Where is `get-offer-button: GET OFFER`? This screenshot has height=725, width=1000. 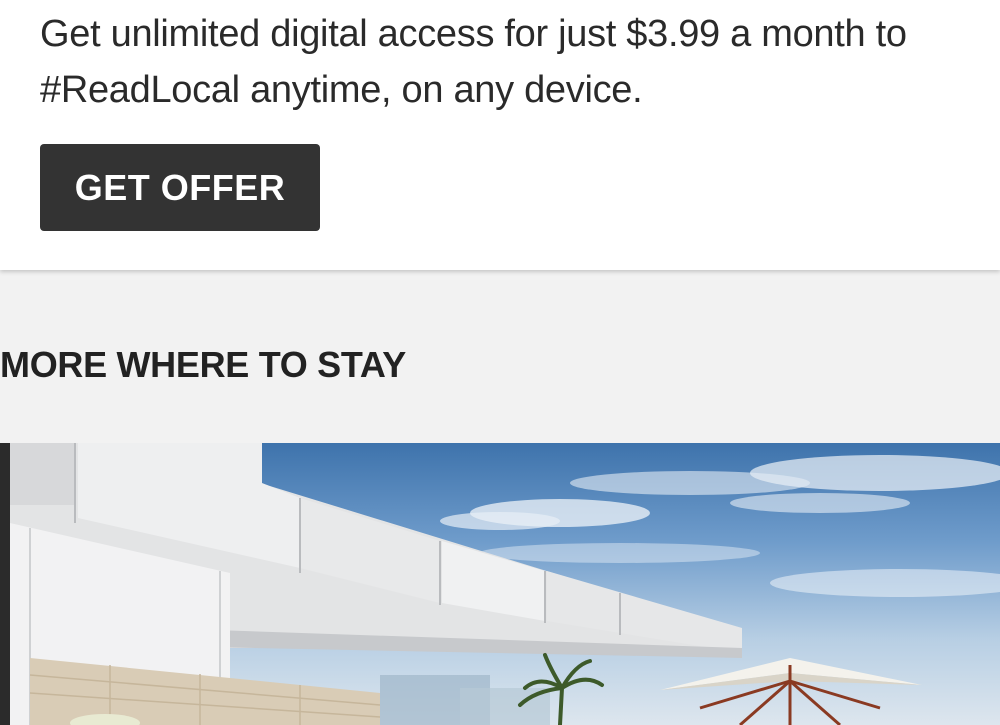
get-offer-button: GET OFFER is located at coordinates (180, 187).